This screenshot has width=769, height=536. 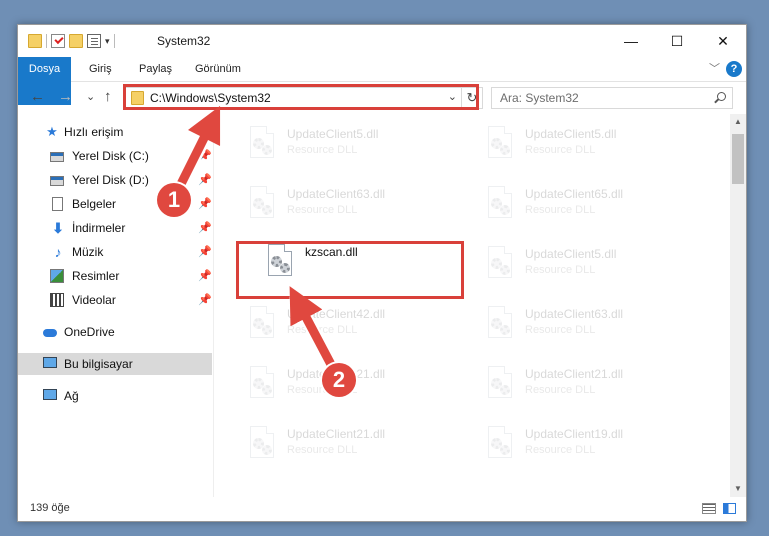 What do you see at coordinates (50, 362) in the screenshot?
I see `this-pc-icon` at bounding box center [50, 362].